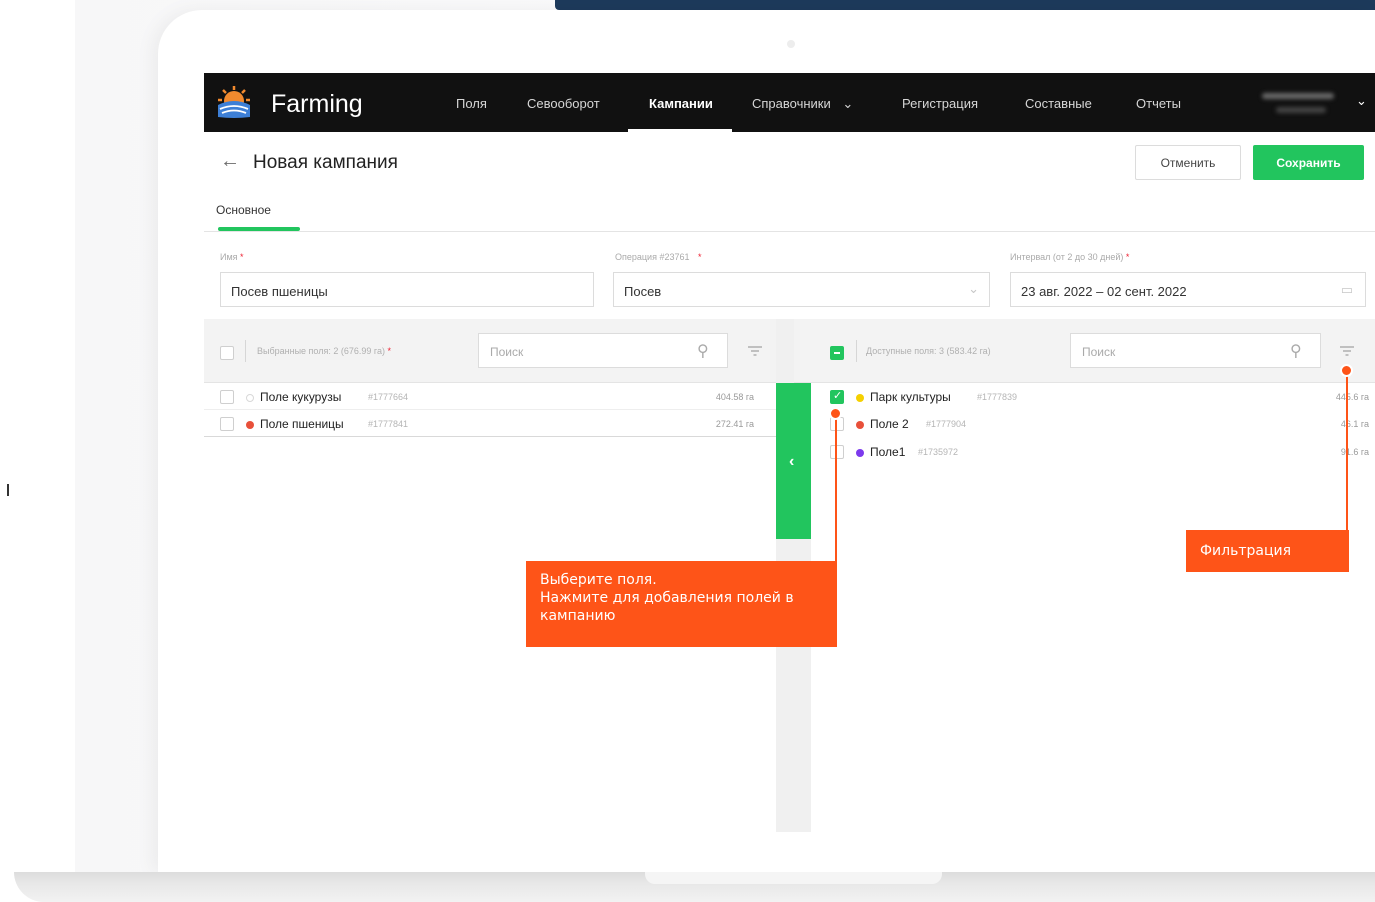  What do you see at coordinates (234, 102) in the screenshot?
I see `logo-icon` at bounding box center [234, 102].